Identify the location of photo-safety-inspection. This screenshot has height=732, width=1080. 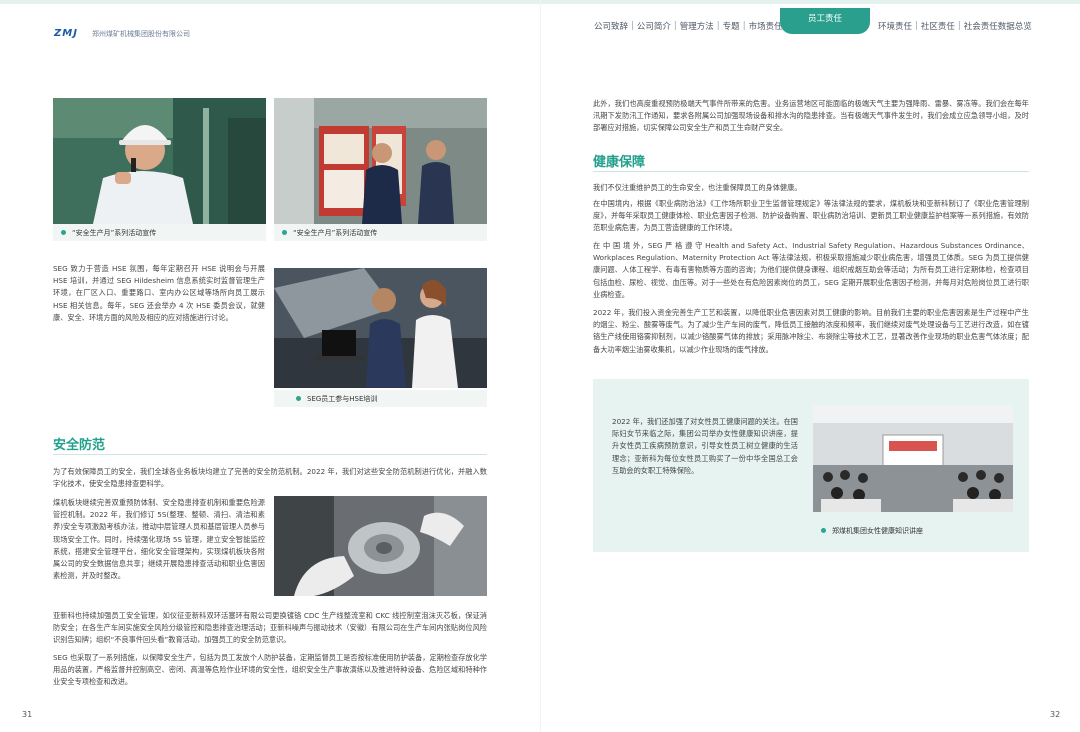
(380, 546).